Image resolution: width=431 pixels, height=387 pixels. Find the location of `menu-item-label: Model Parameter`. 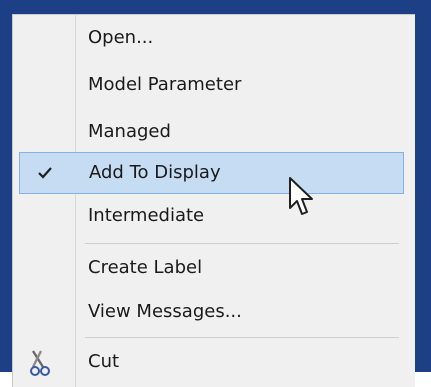

menu-item-label: Model Parameter is located at coordinates (165, 84).